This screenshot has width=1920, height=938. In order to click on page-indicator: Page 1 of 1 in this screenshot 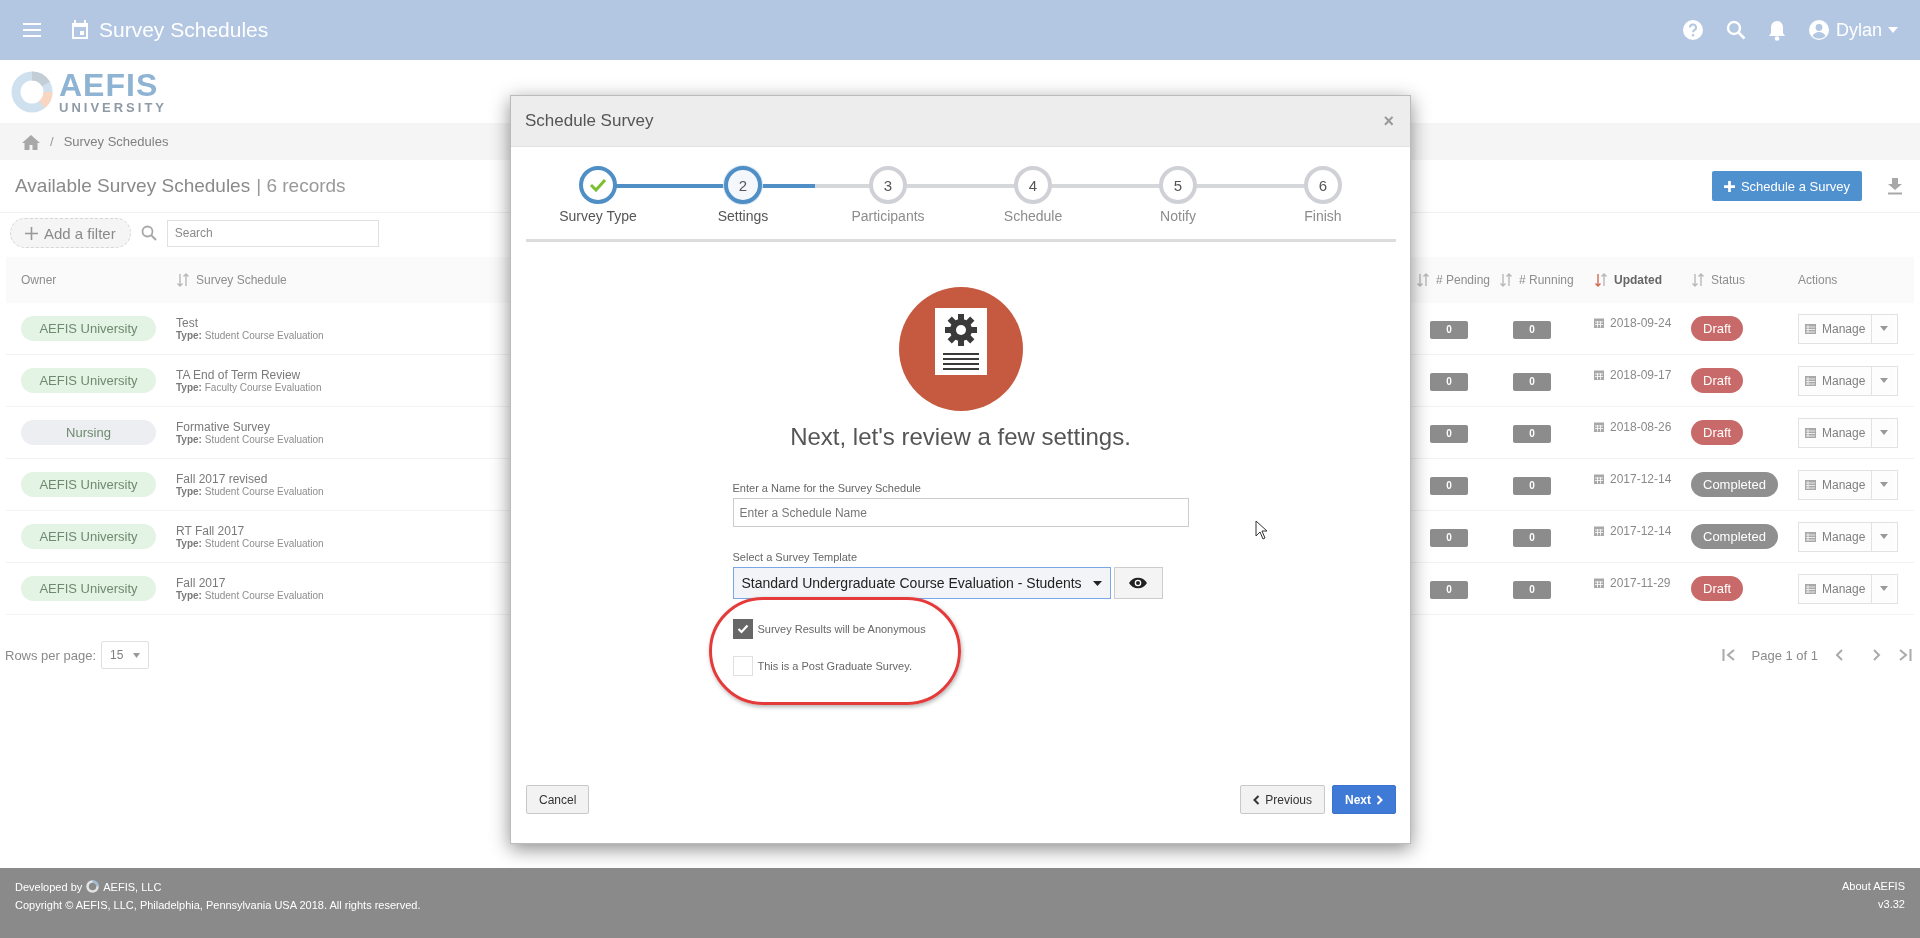, I will do `click(1784, 655)`.